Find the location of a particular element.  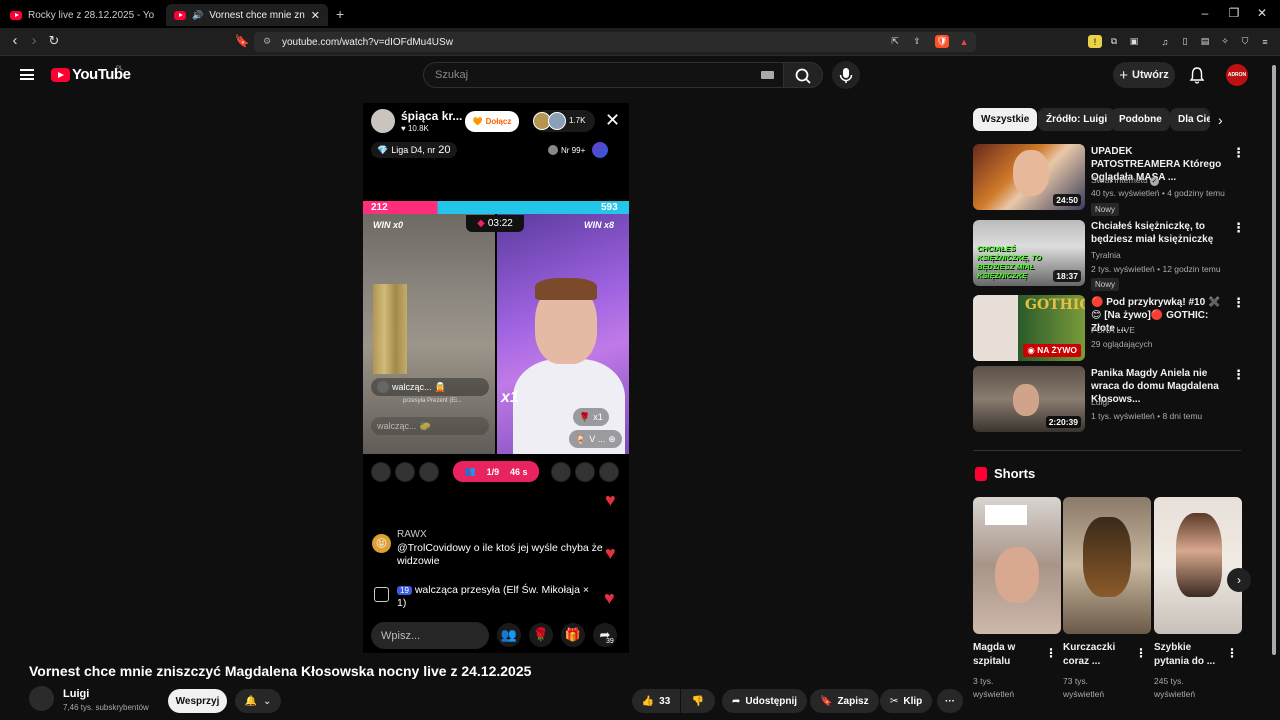

subscription-bell-button: 🔔 ⌄ is located at coordinates (258, 701).